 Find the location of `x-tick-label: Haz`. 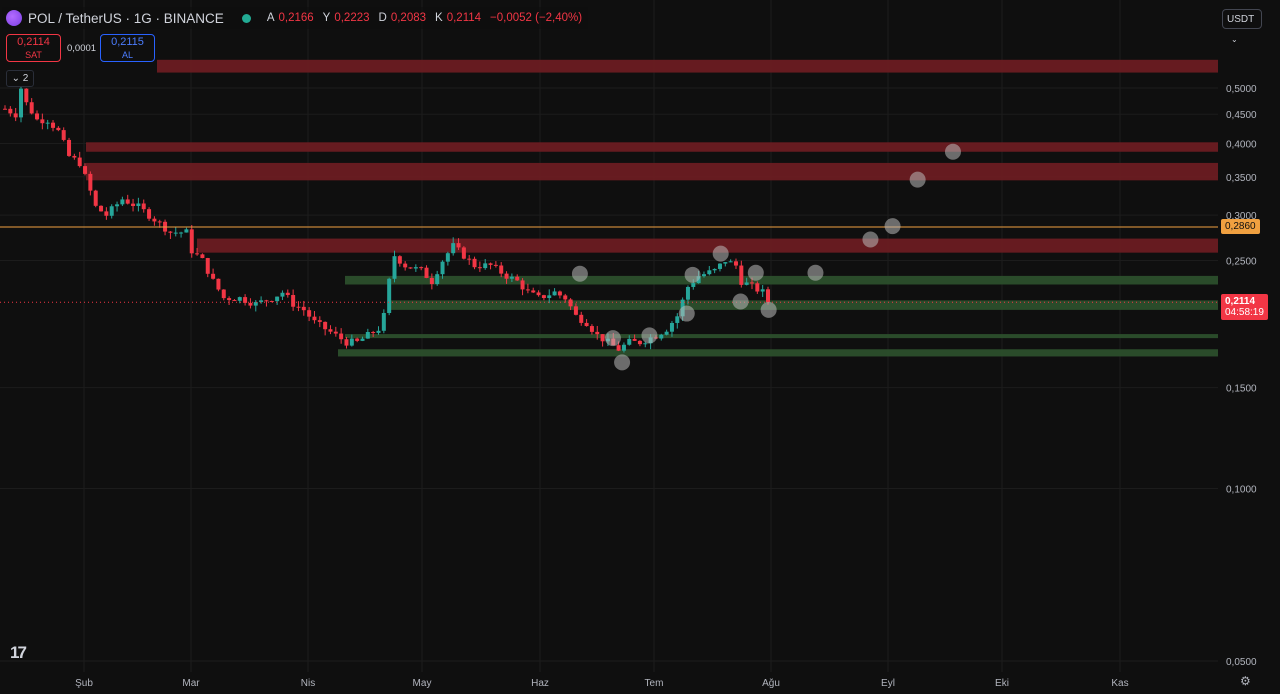

x-tick-label: Haz is located at coordinates (540, 683).